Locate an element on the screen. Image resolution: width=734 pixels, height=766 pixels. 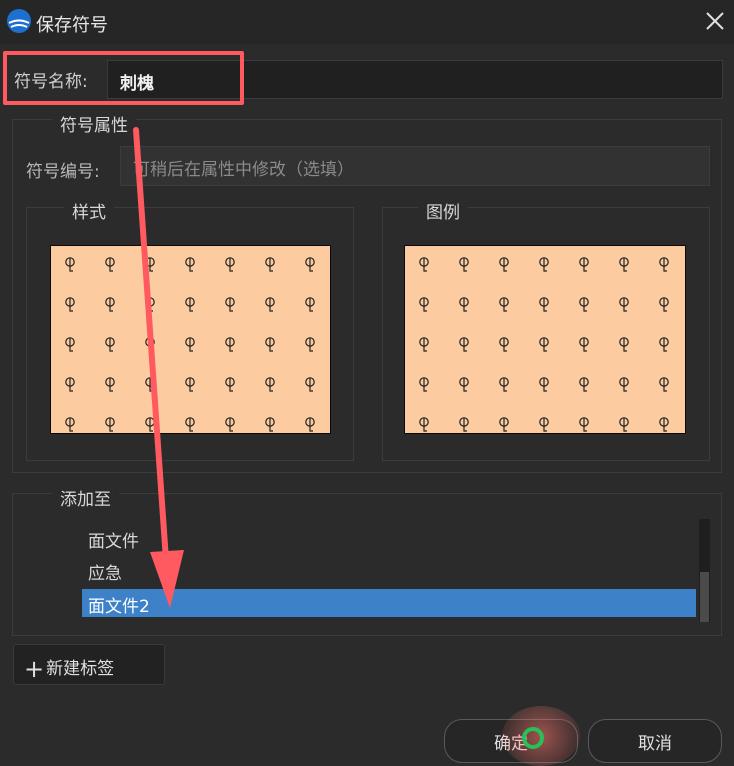
legend-title: 图例 is located at coordinates (443, 210).